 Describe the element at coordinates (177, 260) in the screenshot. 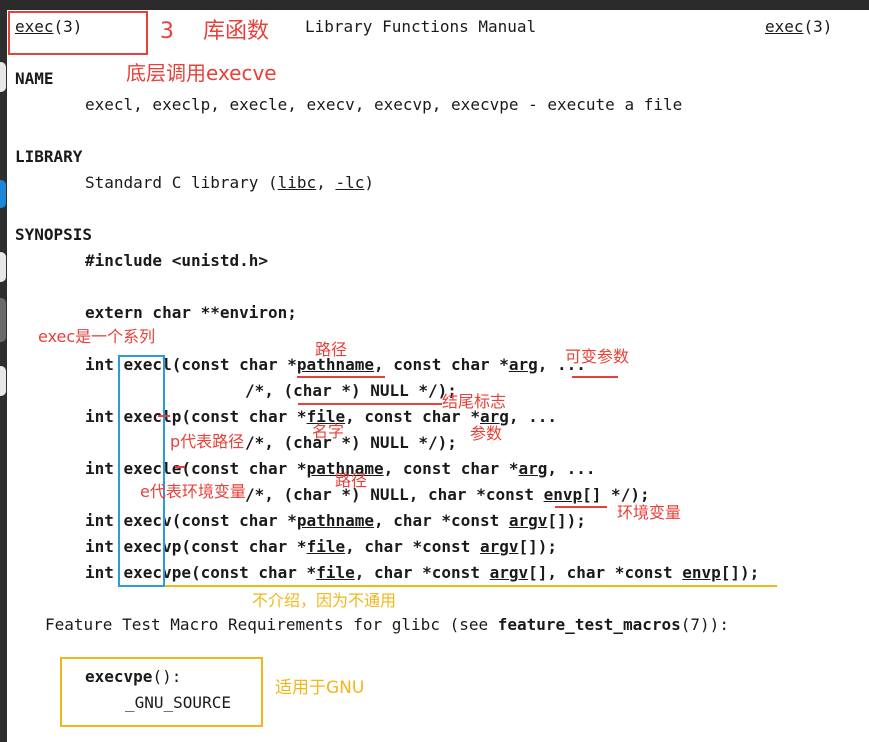

I see `include-line: #include <unistd.h>` at that location.